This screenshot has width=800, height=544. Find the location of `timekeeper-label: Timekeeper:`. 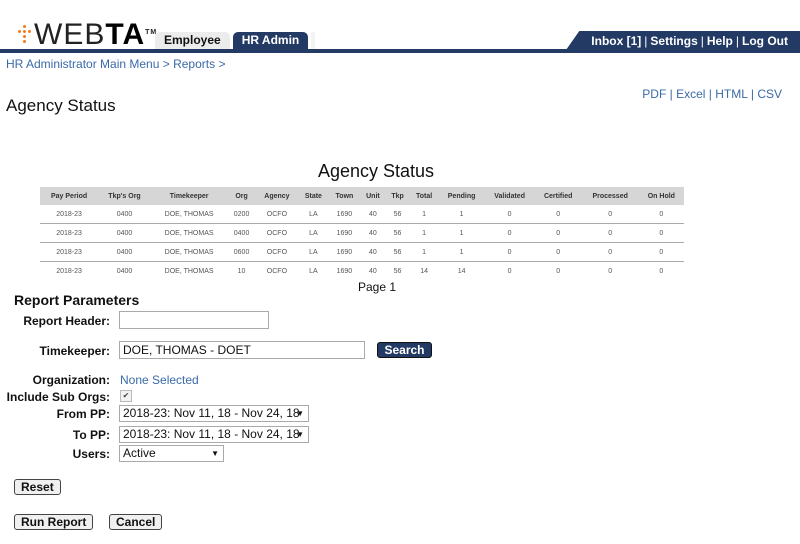

timekeeper-label: Timekeeper: is located at coordinates (74, 351).